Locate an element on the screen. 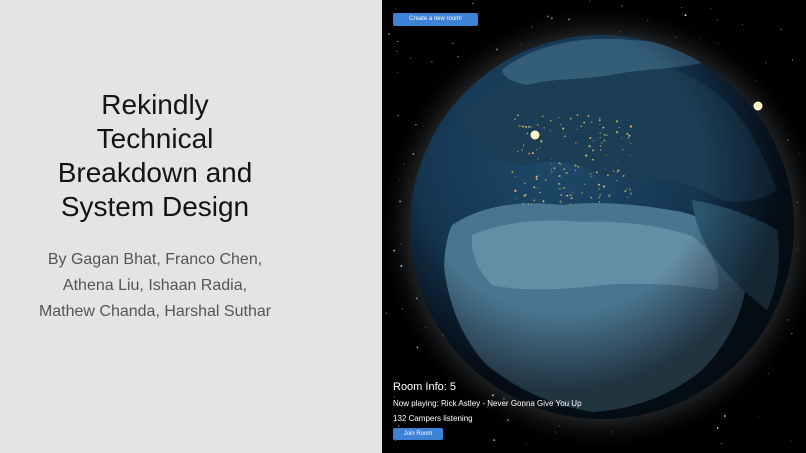 The height and width of the screenshot is (453, 806). join-room-button: Join Room is located at coordinates (418, 434).